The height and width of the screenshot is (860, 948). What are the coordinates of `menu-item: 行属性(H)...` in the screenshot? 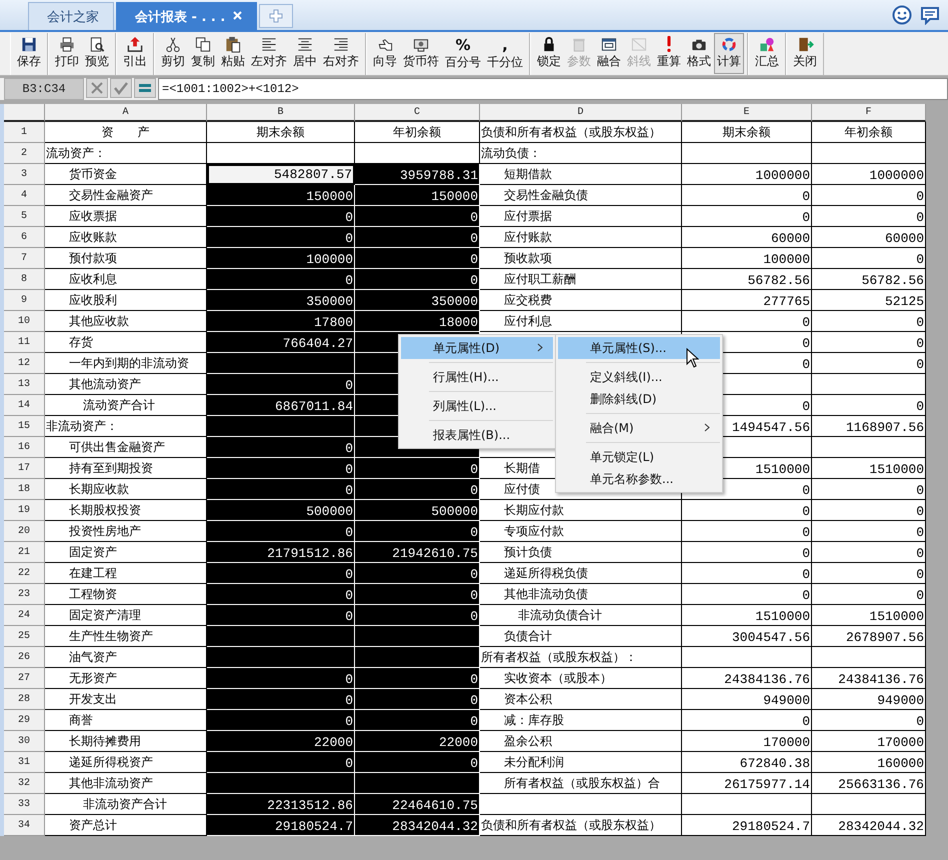 It's located at (477, 377).